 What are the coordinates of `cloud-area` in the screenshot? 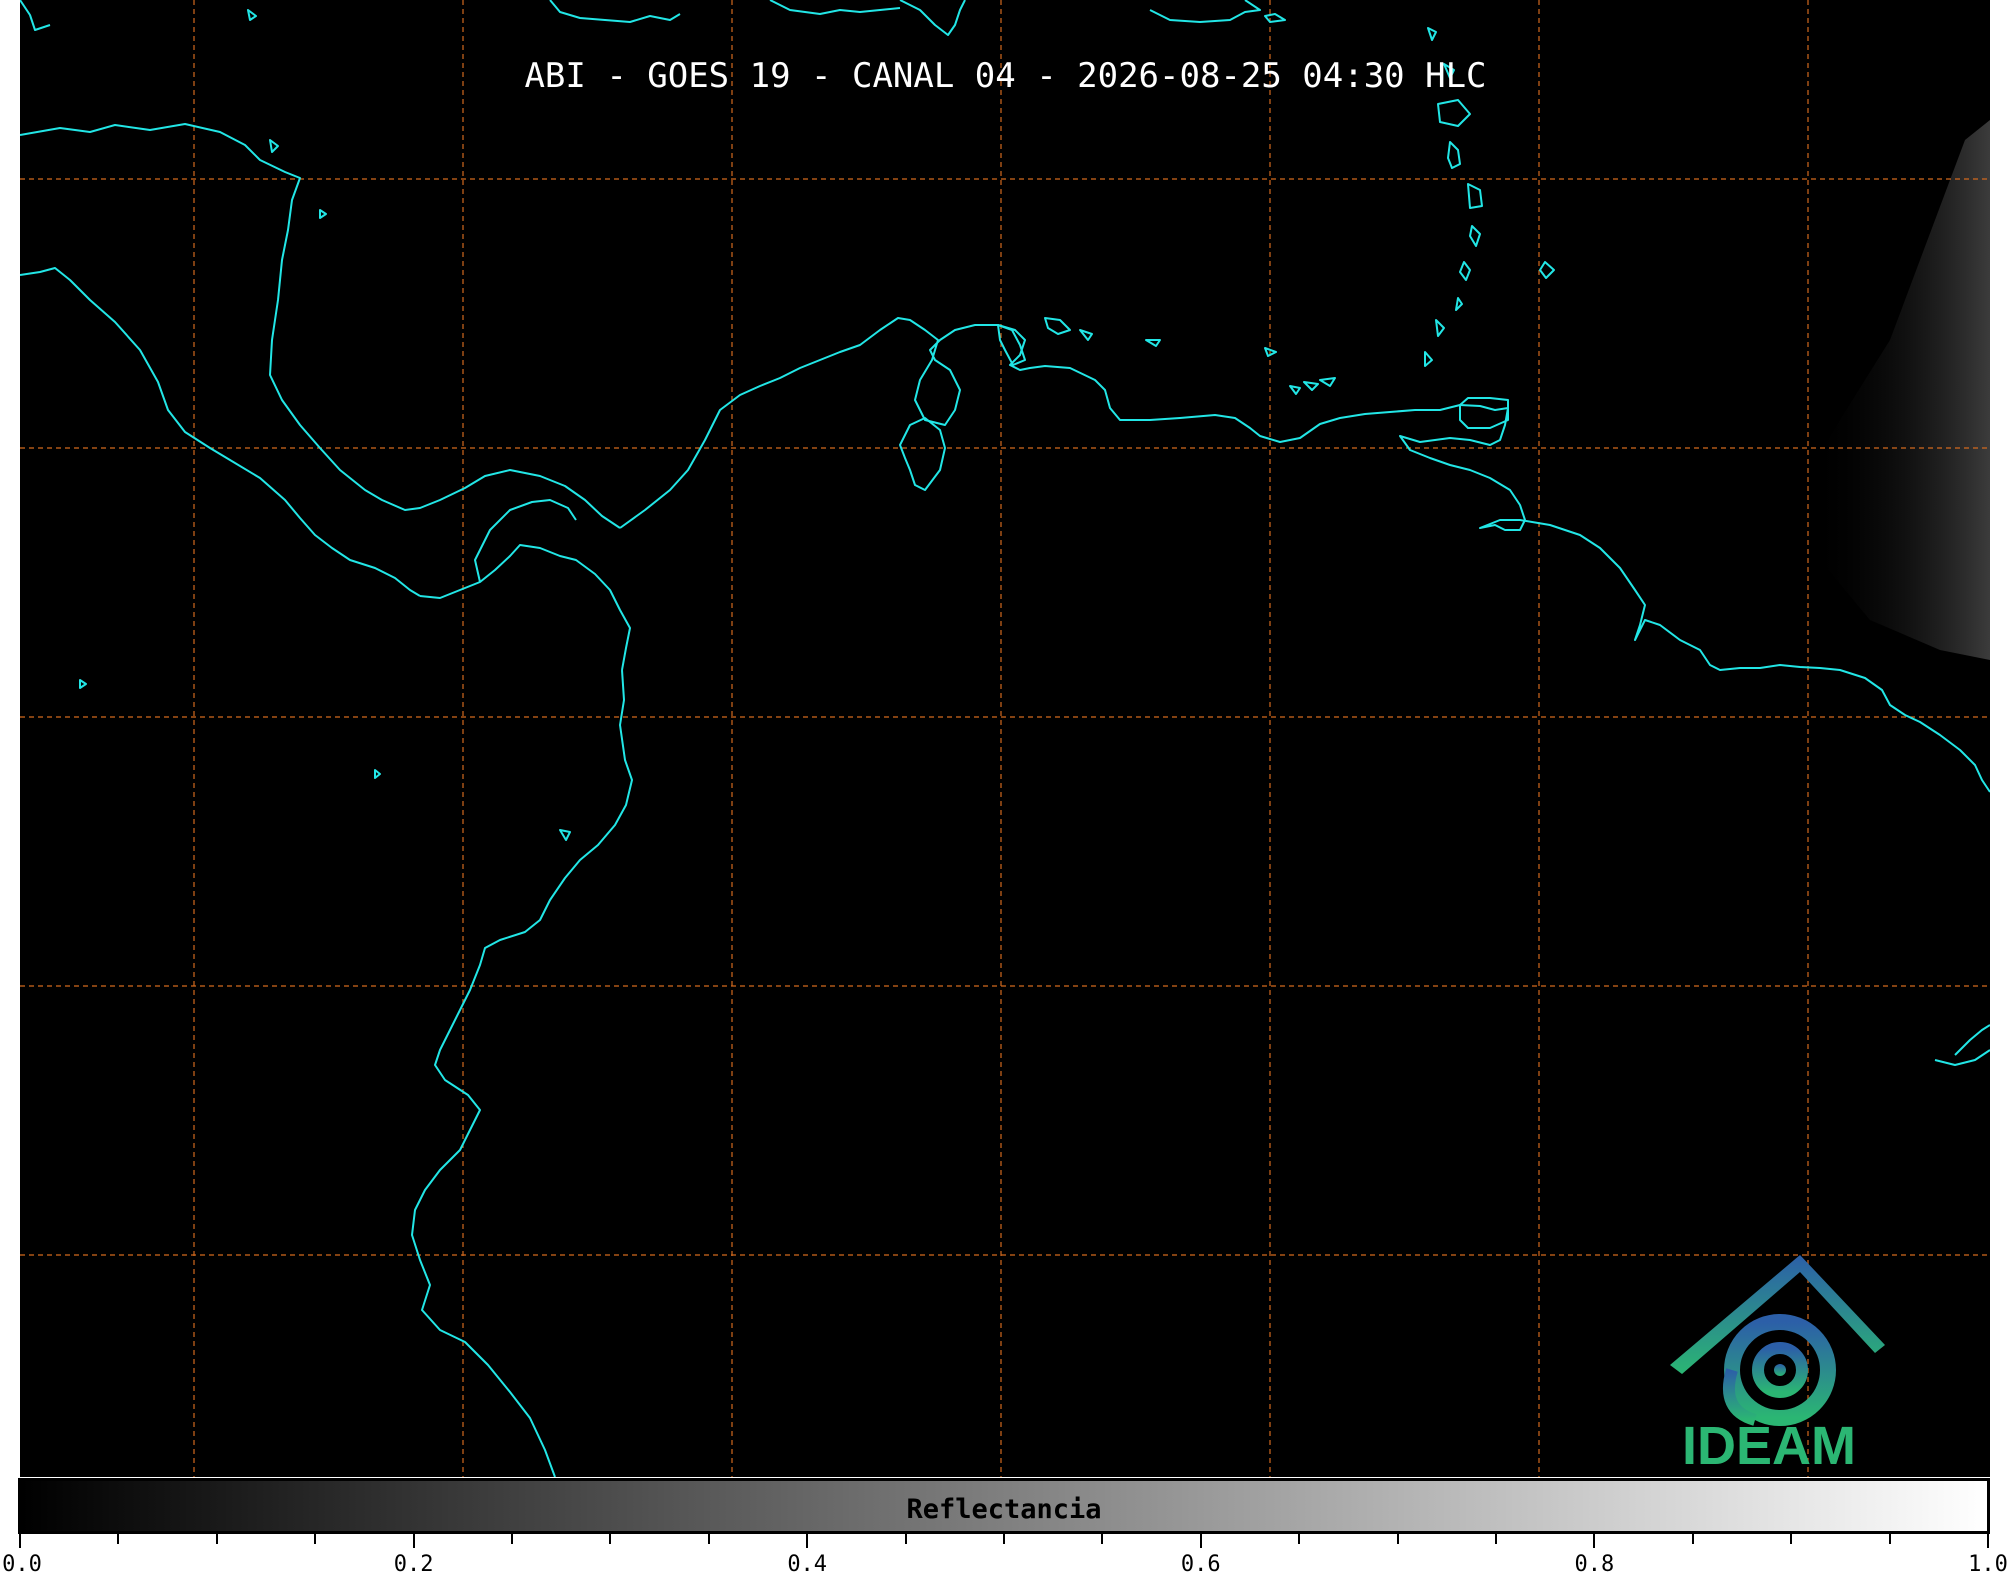 It's located at (1900, 390).